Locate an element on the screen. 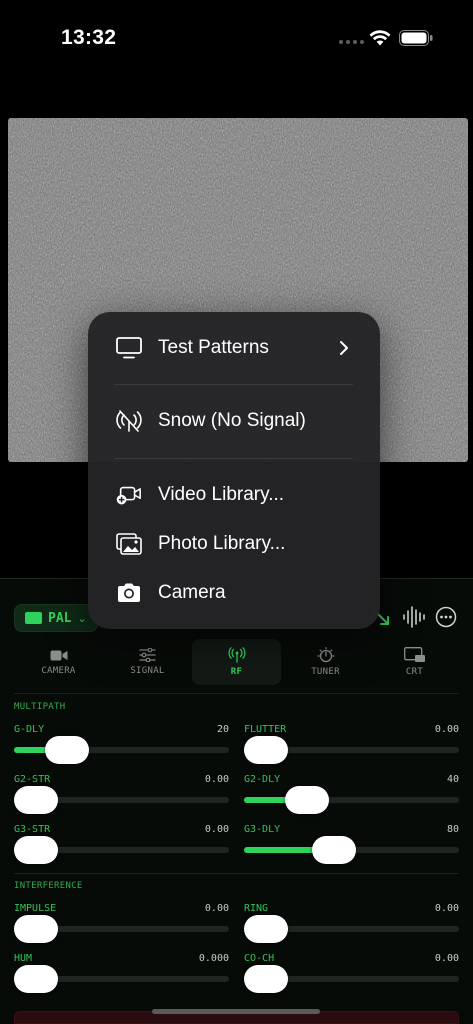 The image size is (473, 1024). slider-hum: HUM 0.000 is located at coordinates (121, 978).